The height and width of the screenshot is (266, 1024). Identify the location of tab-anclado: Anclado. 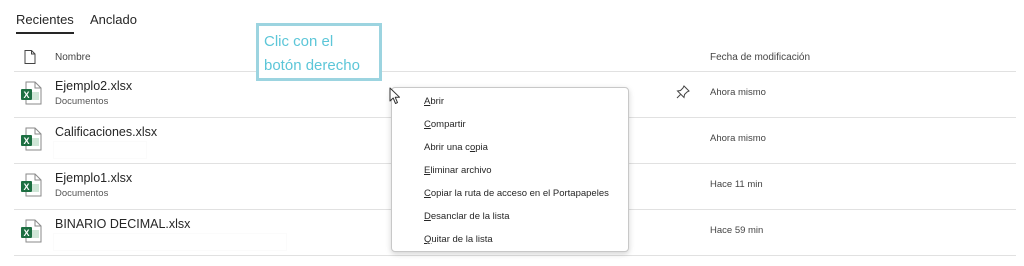
(113, 19).